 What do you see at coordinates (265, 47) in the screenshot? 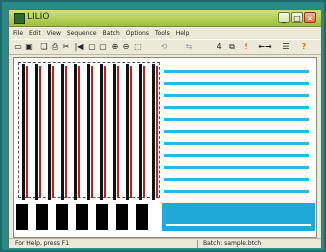
I see `arrows-icon: ←→` at bounding box center [265, 47].